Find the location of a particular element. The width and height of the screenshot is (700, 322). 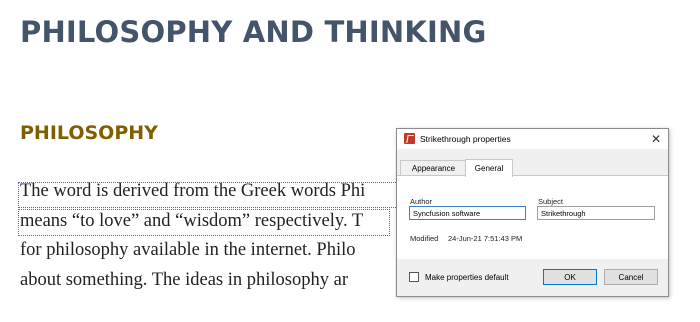

ok-button: OK is located at coordinates (570, 277).